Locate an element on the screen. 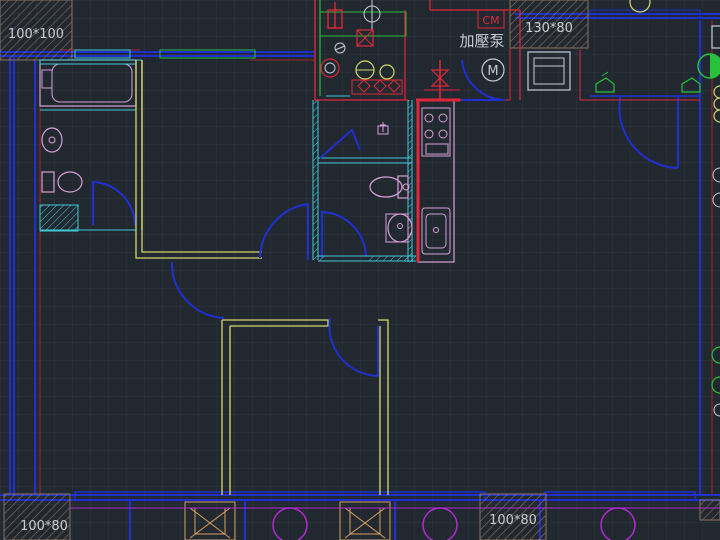 The image size is (720, 540). column-label-bm: 100*80 is located at coordinates (513, 520).